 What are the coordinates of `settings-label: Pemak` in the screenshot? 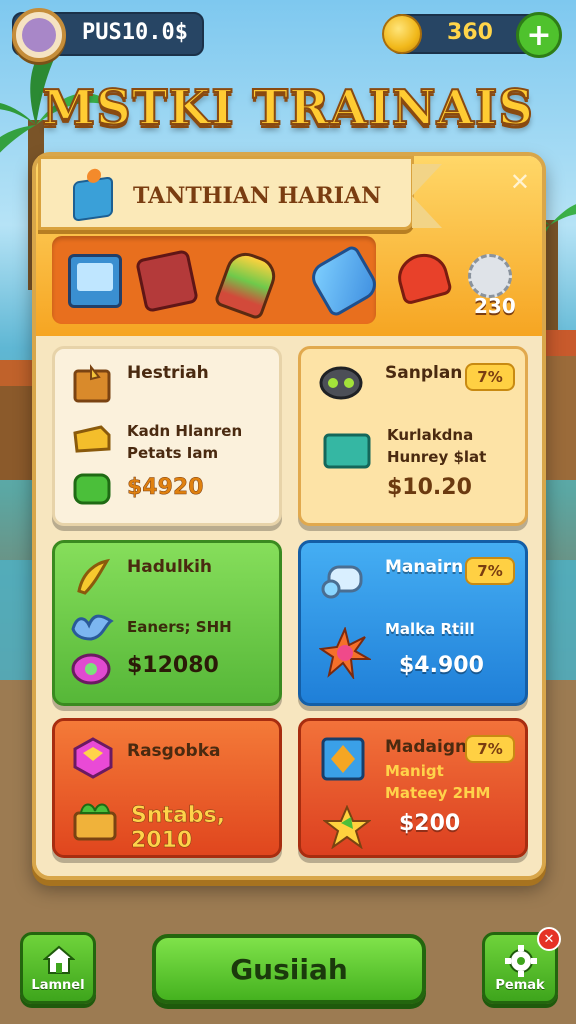 It's located at (520, 985).